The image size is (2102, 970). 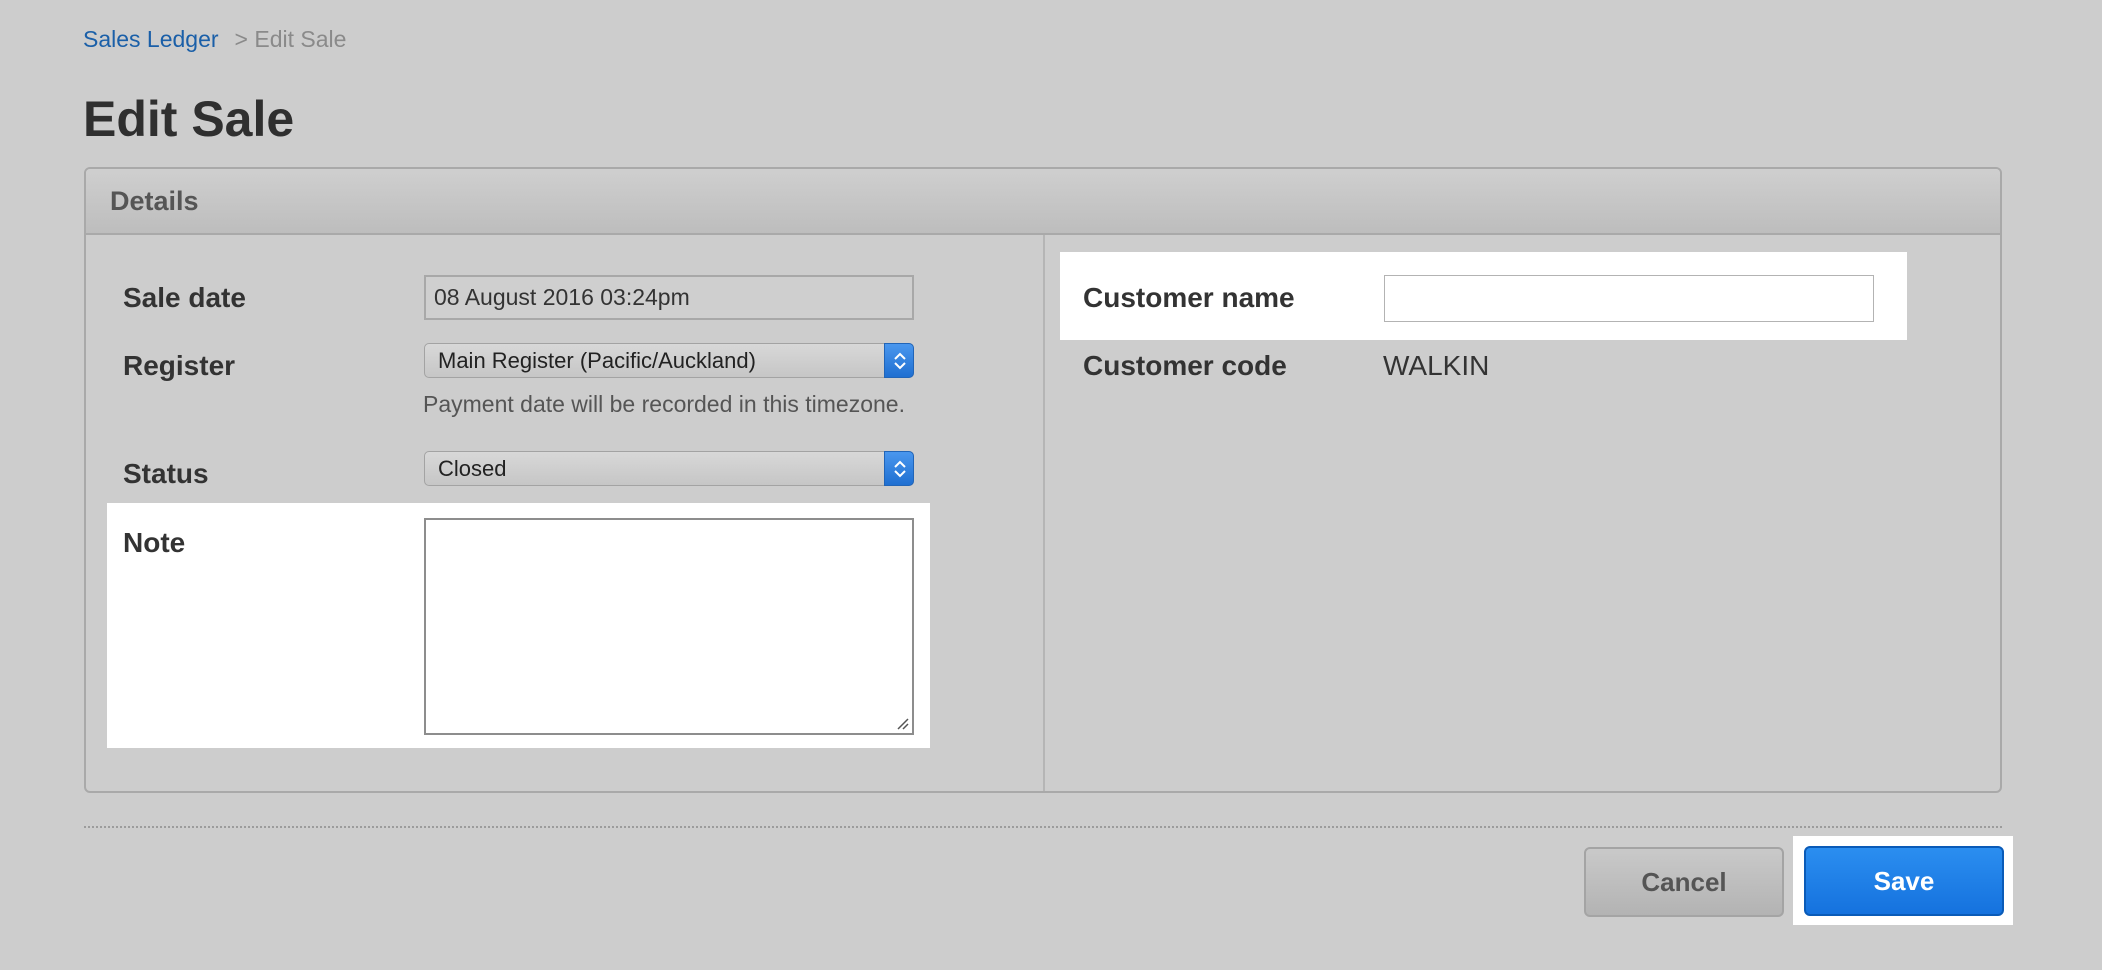 I want to click on customer-code-value: WALKIN, so click(x=1436, y=365).